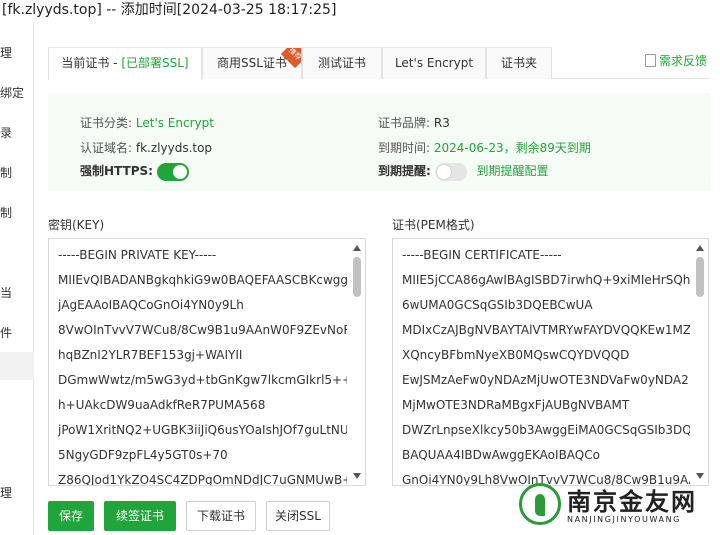 Image resolution: width=720 pixels, height=535 pixels. I want to click on tab-label: 测试证书, so click(341, 63).